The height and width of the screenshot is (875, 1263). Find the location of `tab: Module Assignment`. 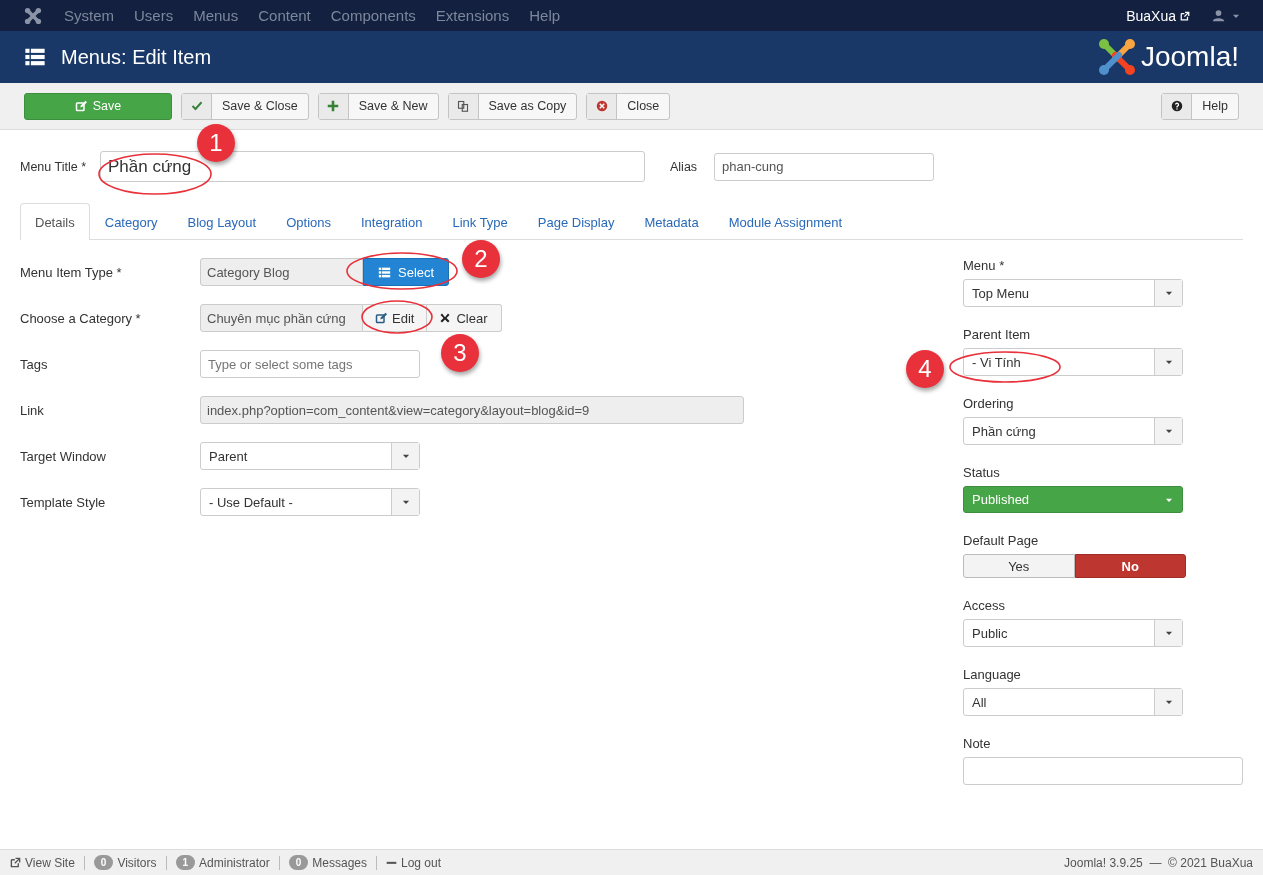

tab: Module Assignment is located at coordinates (785, 221).